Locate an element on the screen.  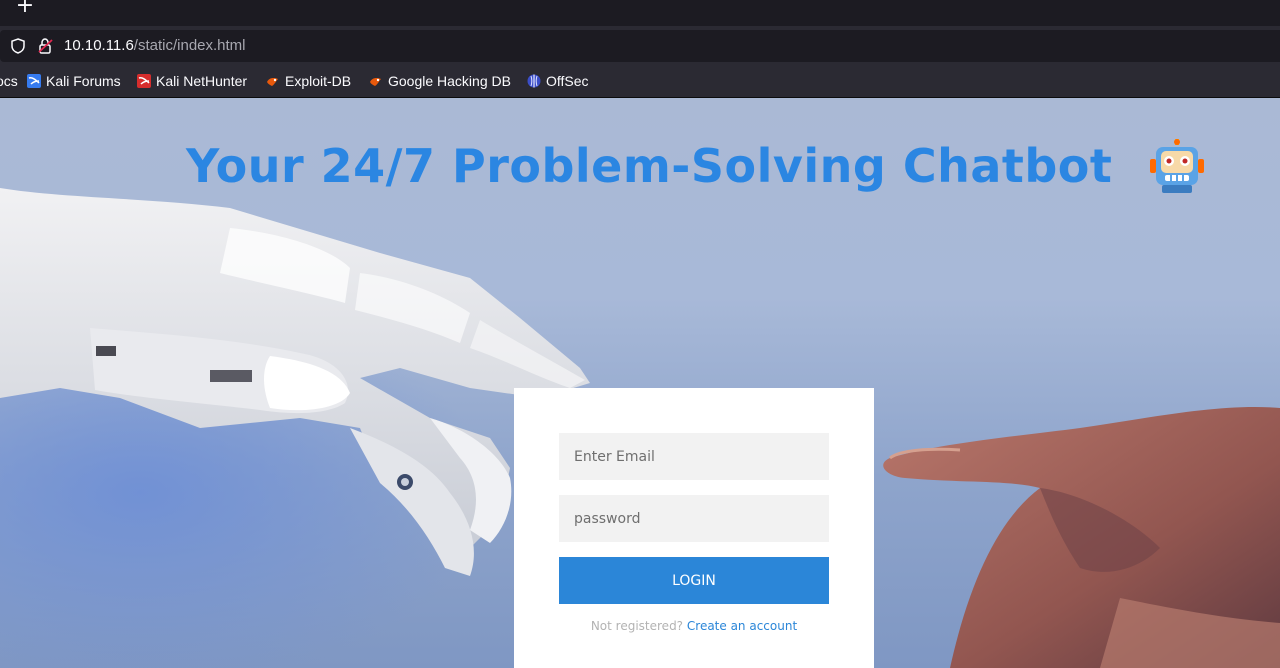
url-host: 10.10.11.6 is located at coordinates (99, 45).